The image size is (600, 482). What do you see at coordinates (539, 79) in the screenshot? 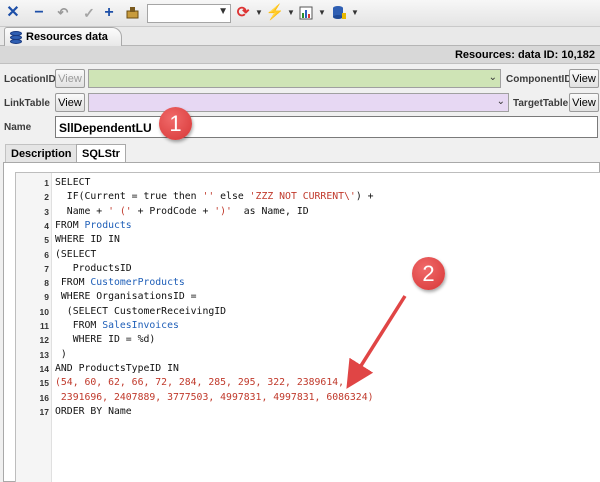
I see `component-label: ComponentID` at bounding box center [539, 79].